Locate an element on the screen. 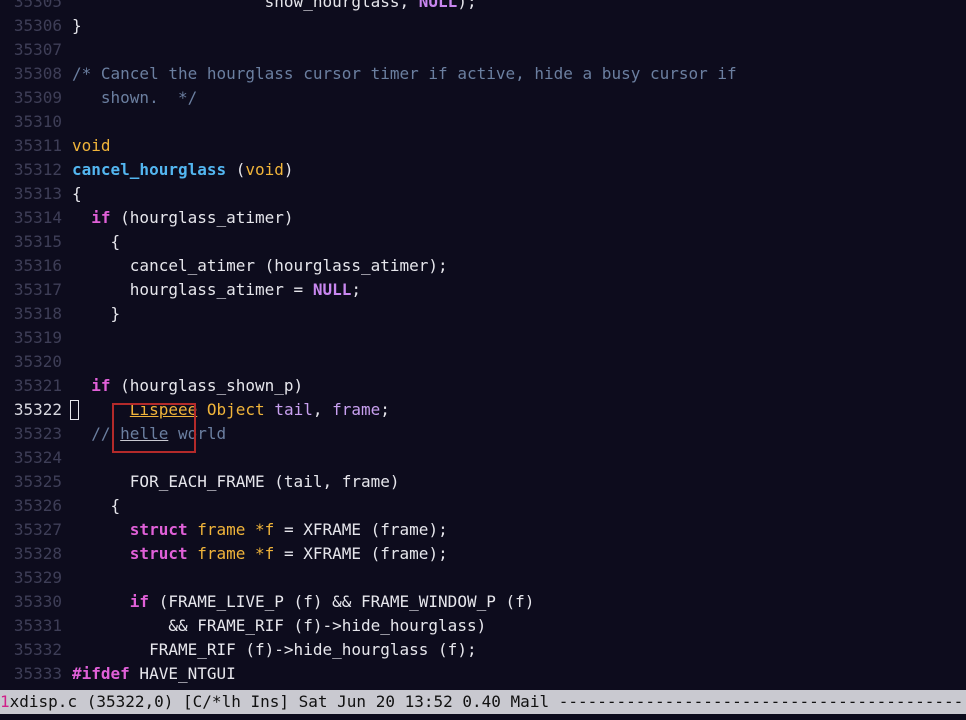 This screenshot has height=720, width=966. code-text: void is located at coordinates (91, 146).